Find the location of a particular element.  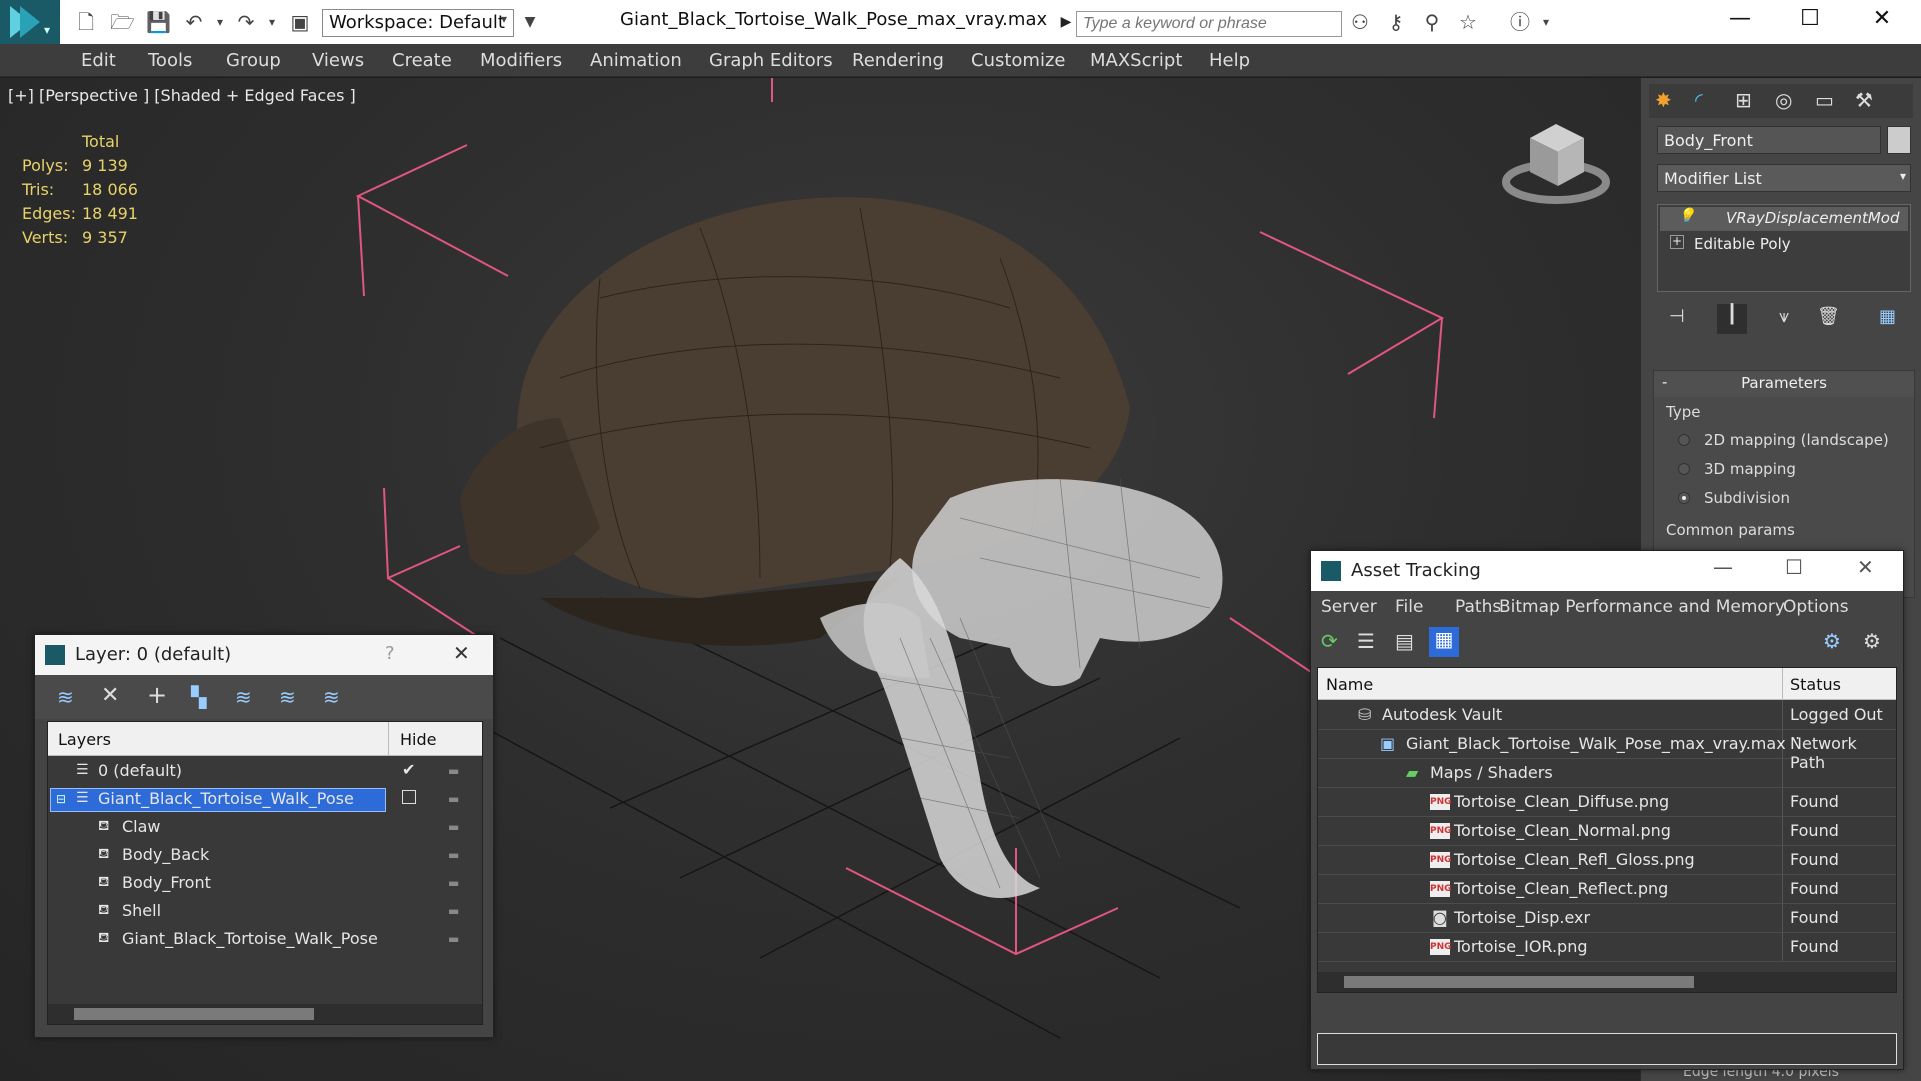

vault-help-icon: ⚙ is located at coordinates (1832, 641).